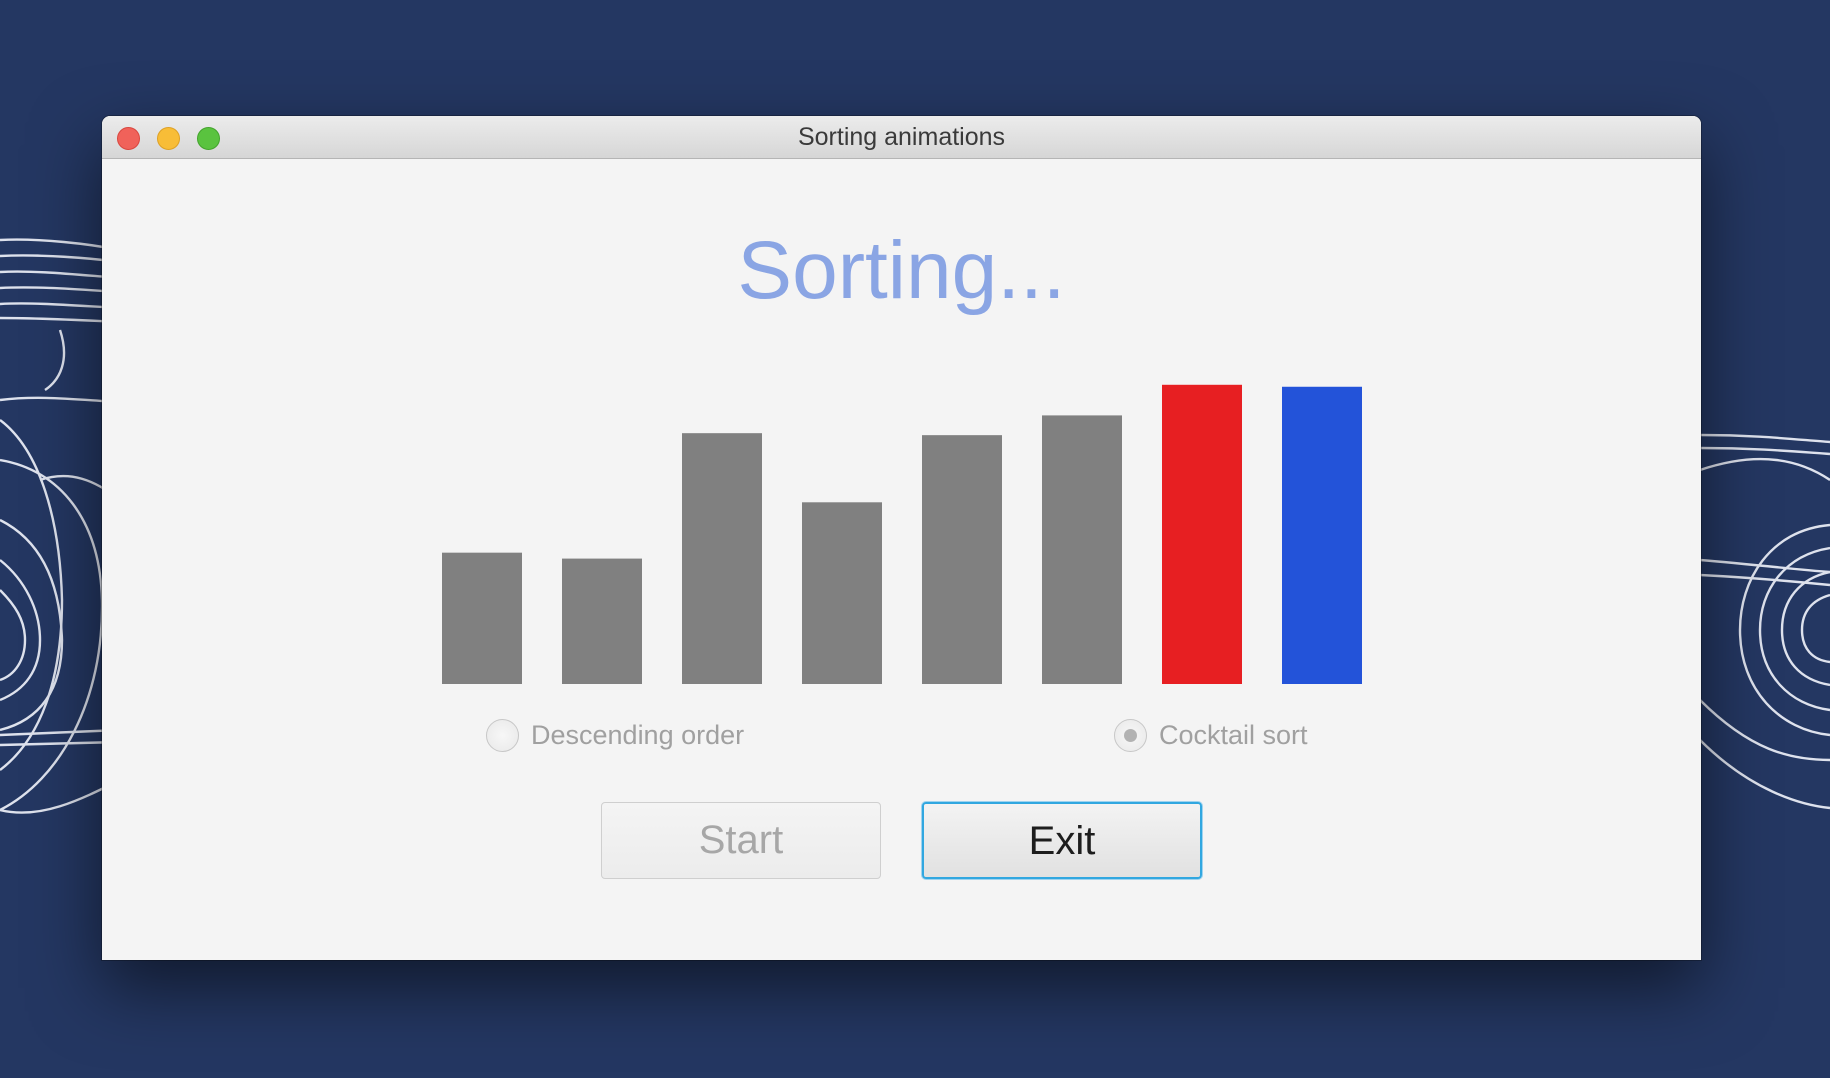 This screenshot has width=1830, height=1078. What do you see at coordinates (902, 534) in the screenshot?
I see `sorting-bar-chart` at bounding box center [902, 534].